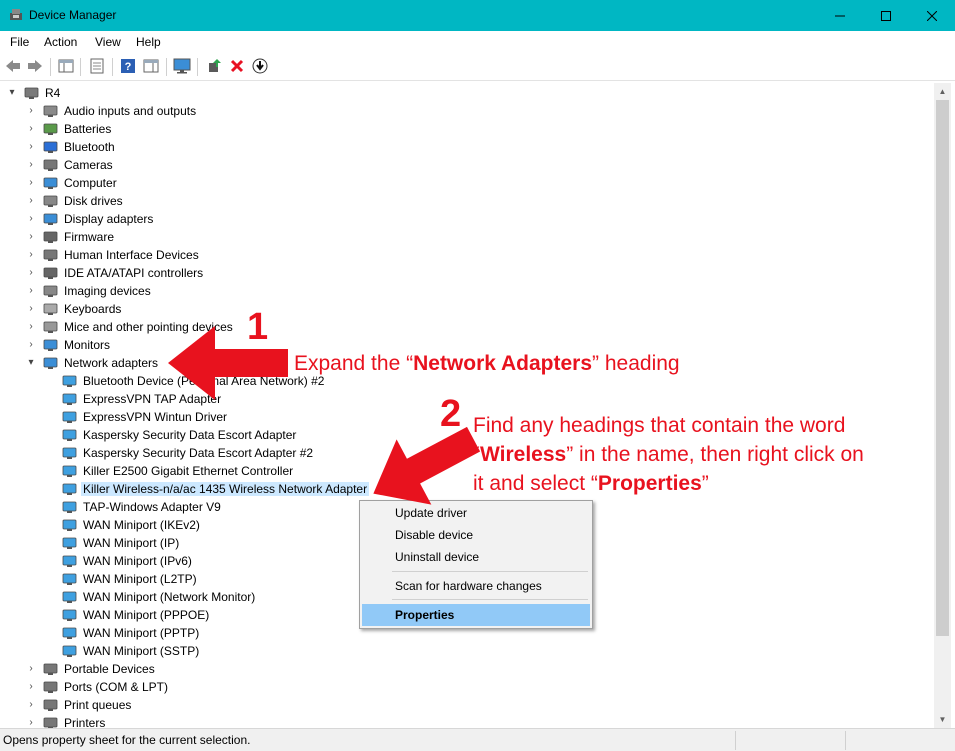  What do you see at coordinates (467, 201) in the screenshot?
I see `tree-category: › Disk drives` at bounding box center [467, 201].